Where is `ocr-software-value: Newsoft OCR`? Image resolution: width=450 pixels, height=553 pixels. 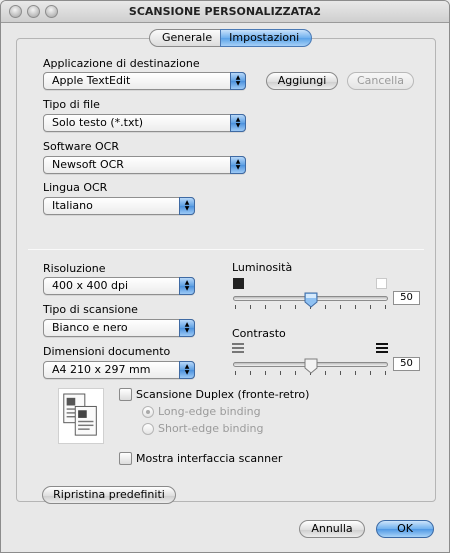
ocr-software-value: Newsoft OCR is located at coordinates (88, 164).